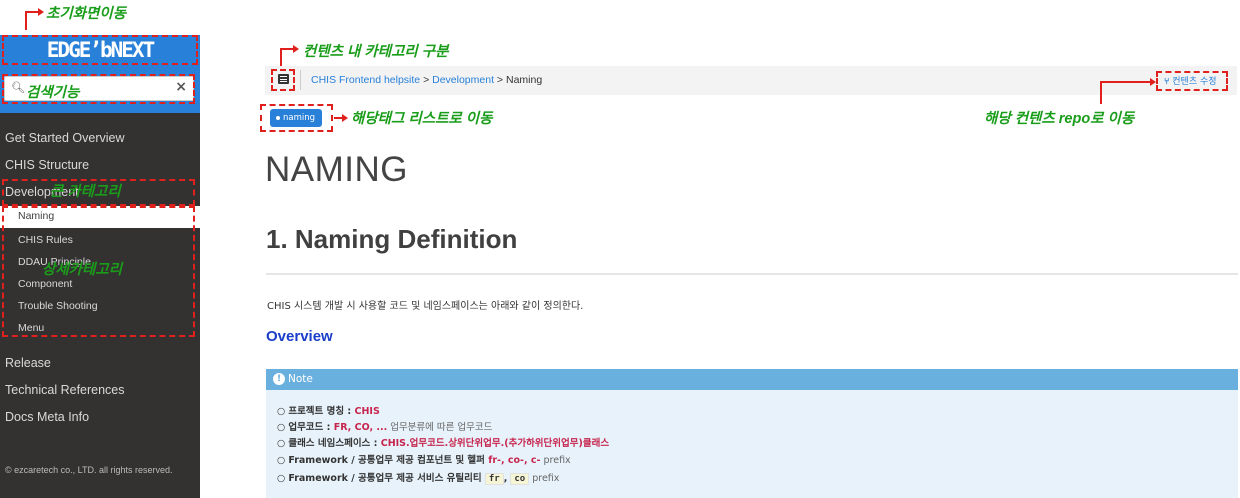 This screenshot has height=498, width=1240. Describe the element at coordinates (1059, 119) in the screenshot. I see `annotation-repo: 해당 컨텐츠 repo로 이동` at that location.